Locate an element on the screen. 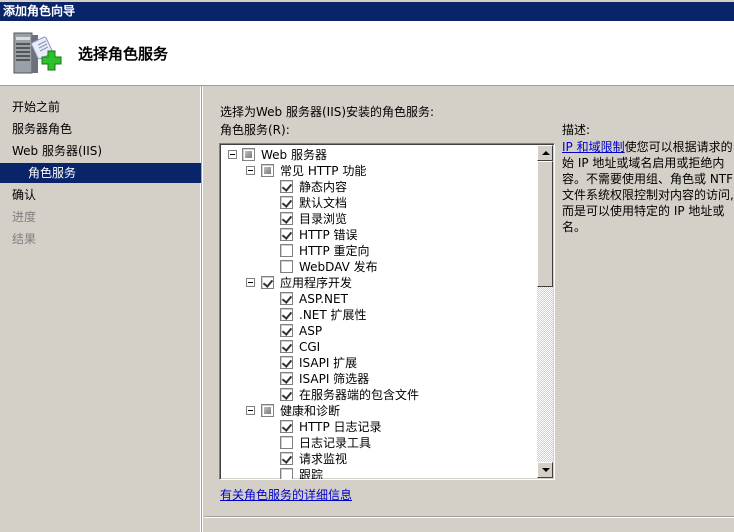 The height and width of the screenshot is (532, 734). tree-item-label: 静态内容 is located at coordinates (323, 187).